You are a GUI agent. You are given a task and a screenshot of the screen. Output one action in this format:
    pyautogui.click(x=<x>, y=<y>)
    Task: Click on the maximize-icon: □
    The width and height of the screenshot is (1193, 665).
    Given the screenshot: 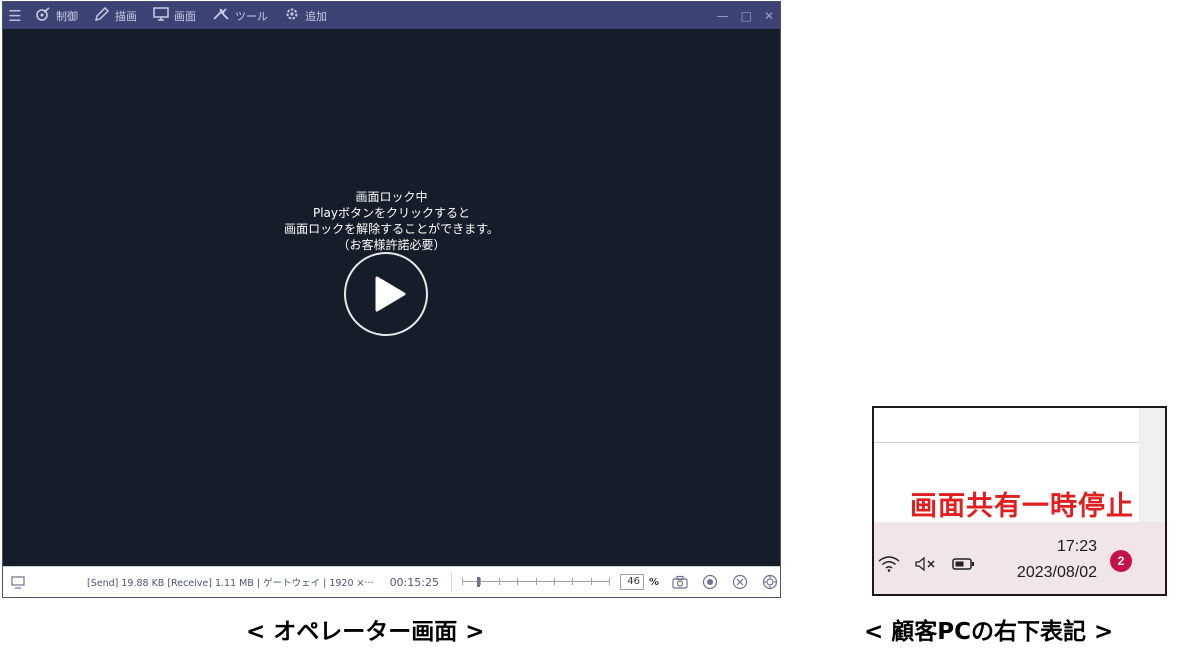 What is the action you would take?
    pyautogui.click(x=746, y=16)
    